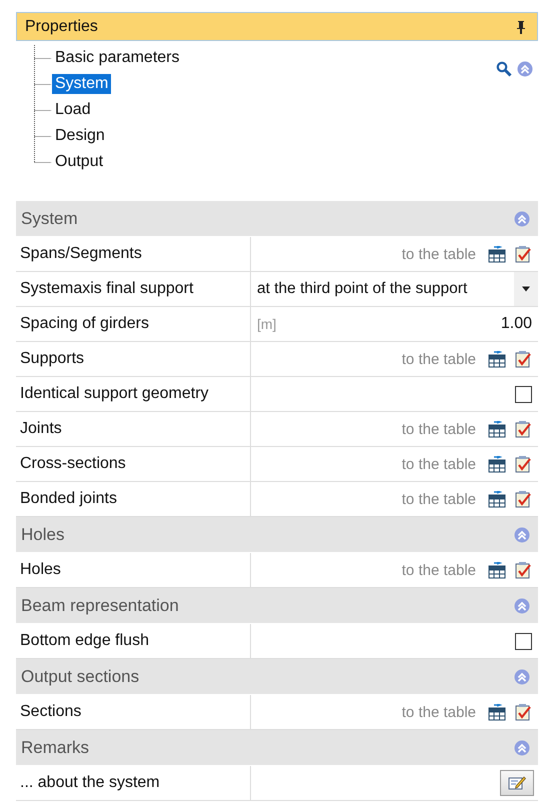  Describe the element at coordinates (394, 289) in the screenshot. I see `dropdown-field: at the third point of the support` at that location.